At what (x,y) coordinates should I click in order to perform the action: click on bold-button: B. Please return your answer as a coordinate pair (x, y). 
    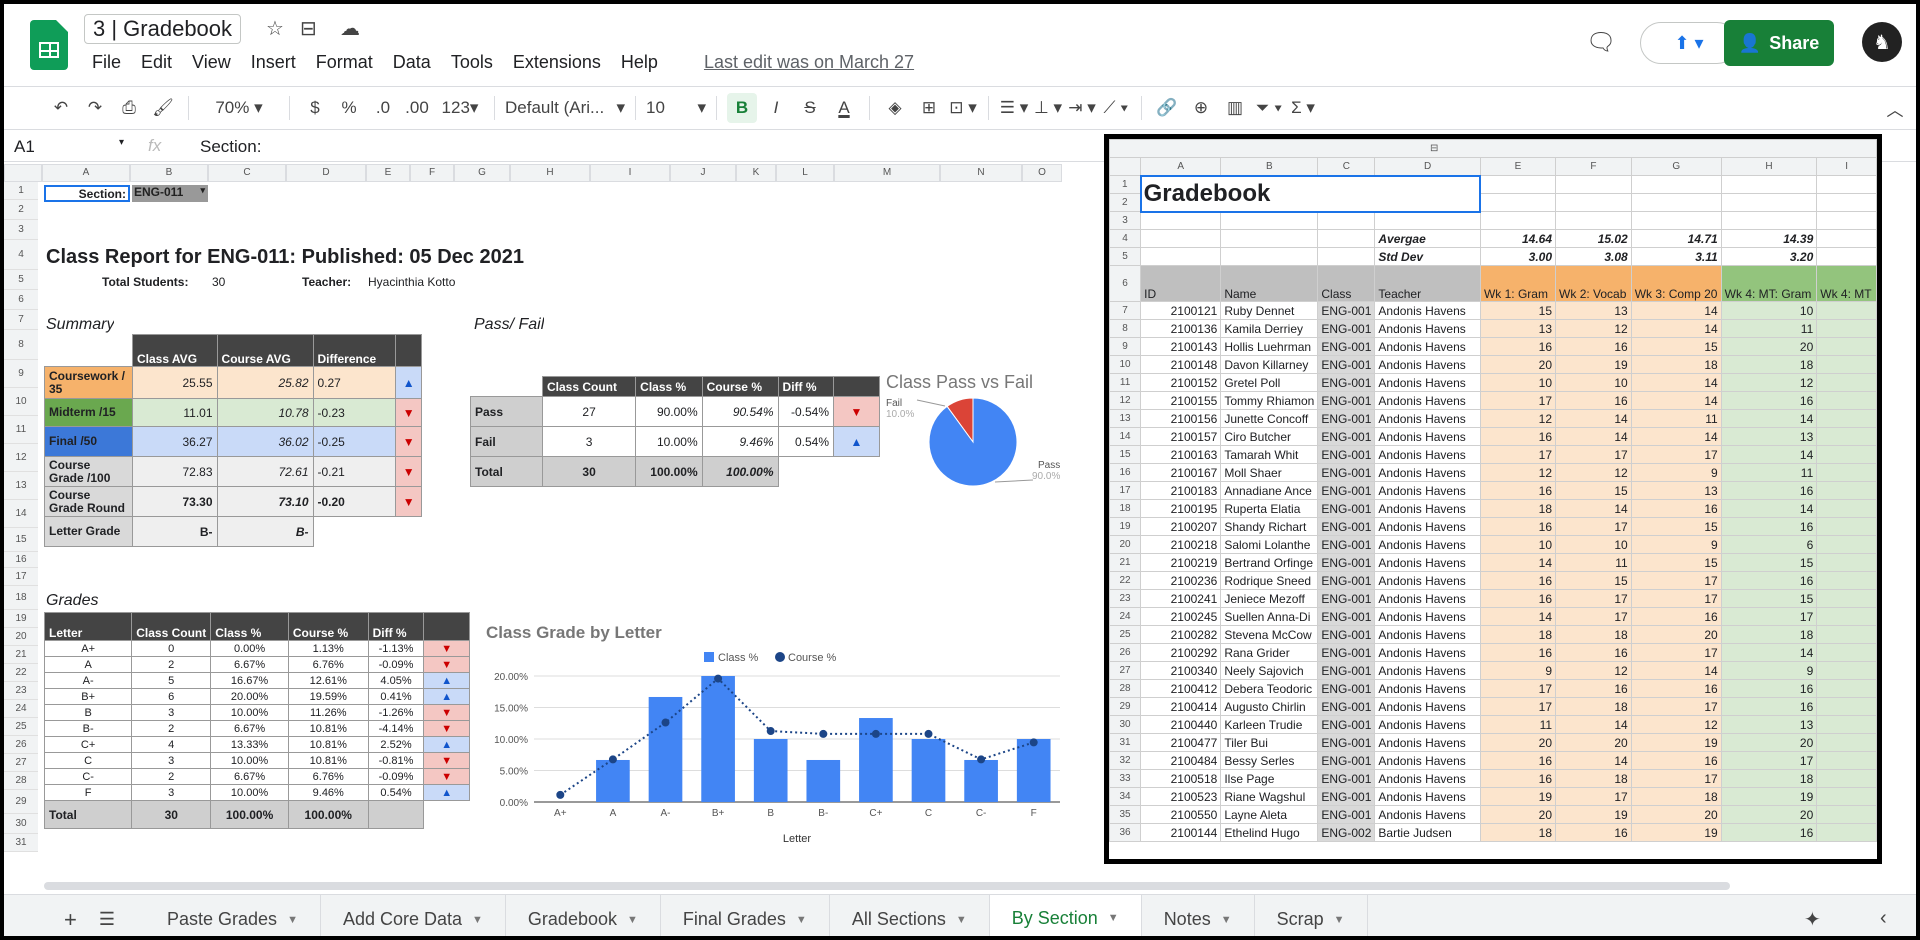
    Looking at the image, I should click on (742, 108).